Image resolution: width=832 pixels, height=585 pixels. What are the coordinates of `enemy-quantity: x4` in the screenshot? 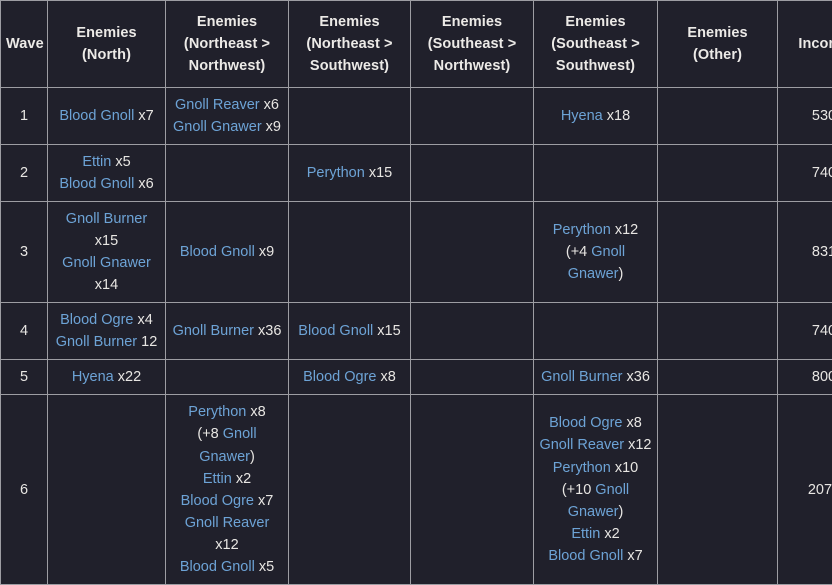 It's located at (143, 320).